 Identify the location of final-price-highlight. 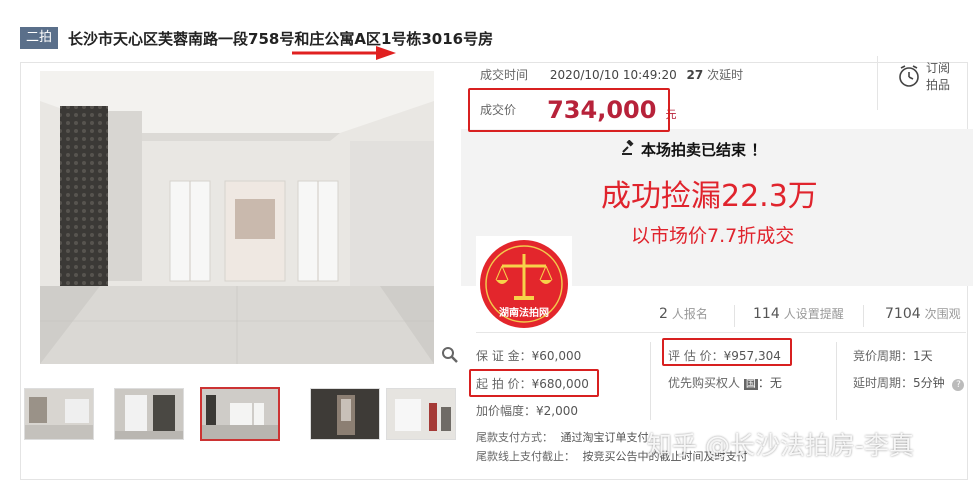
(569, 110).